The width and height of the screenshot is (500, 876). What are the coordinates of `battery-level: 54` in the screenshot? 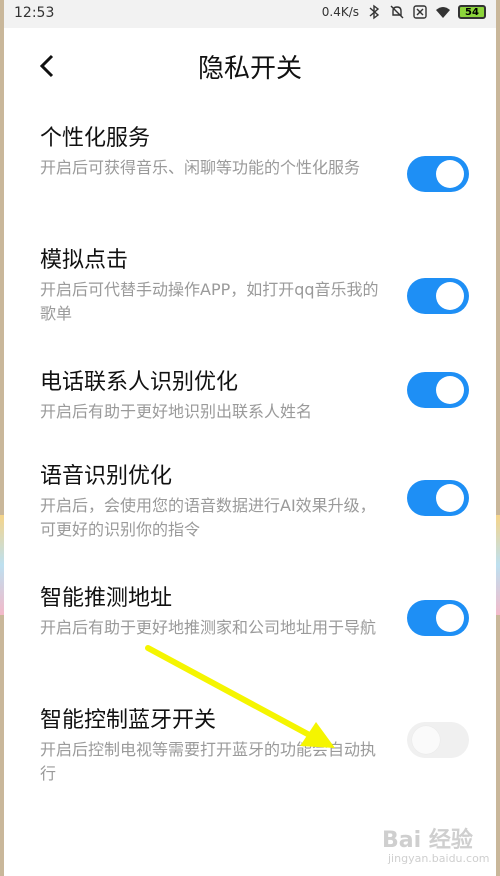 It's located at (472, 12).